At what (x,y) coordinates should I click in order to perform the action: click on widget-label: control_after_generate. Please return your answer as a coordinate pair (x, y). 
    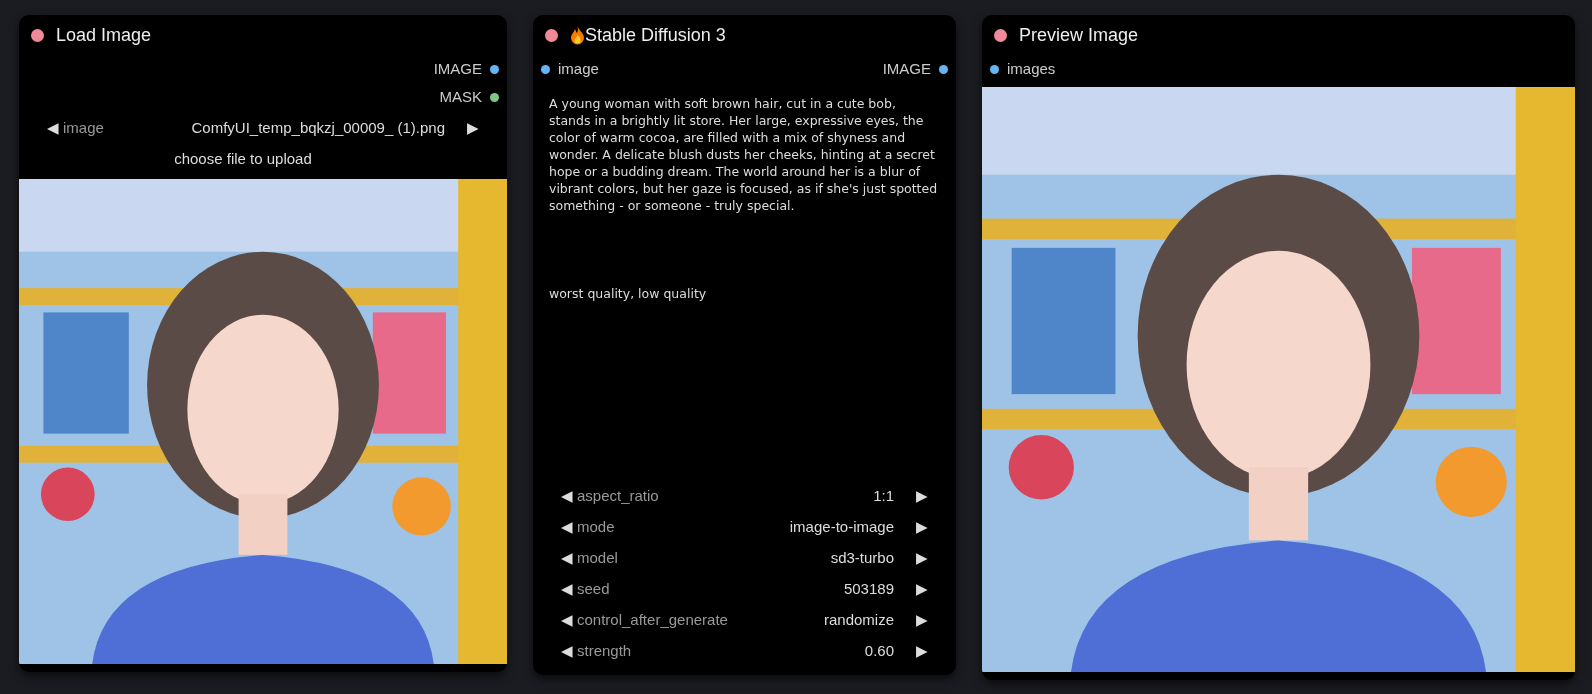
    Looking at the image, I should click on (652, 620).